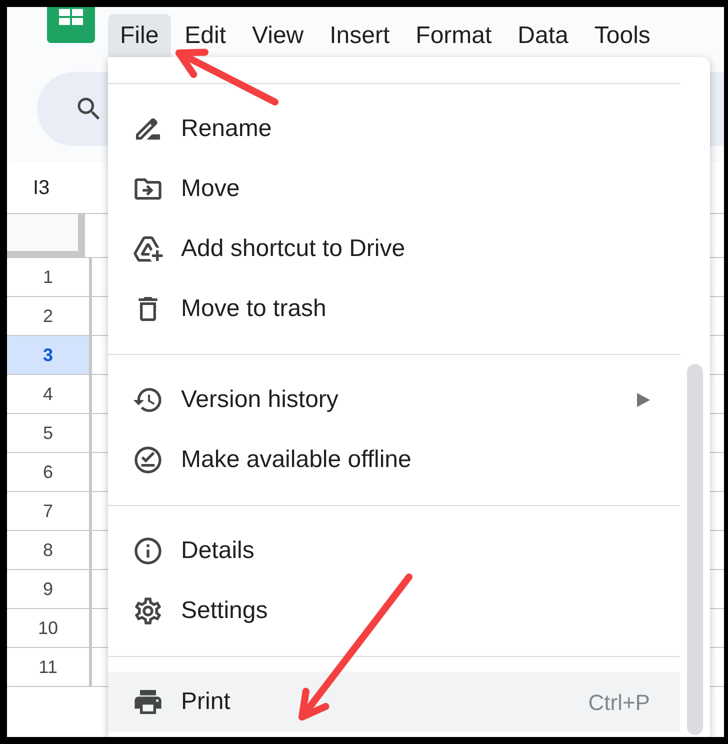 The width and height of the screenshot is (728, 744). Describe the element at coordinates (394, 309) in the screenshot. I see `menu-item: Move to trash` at that location.